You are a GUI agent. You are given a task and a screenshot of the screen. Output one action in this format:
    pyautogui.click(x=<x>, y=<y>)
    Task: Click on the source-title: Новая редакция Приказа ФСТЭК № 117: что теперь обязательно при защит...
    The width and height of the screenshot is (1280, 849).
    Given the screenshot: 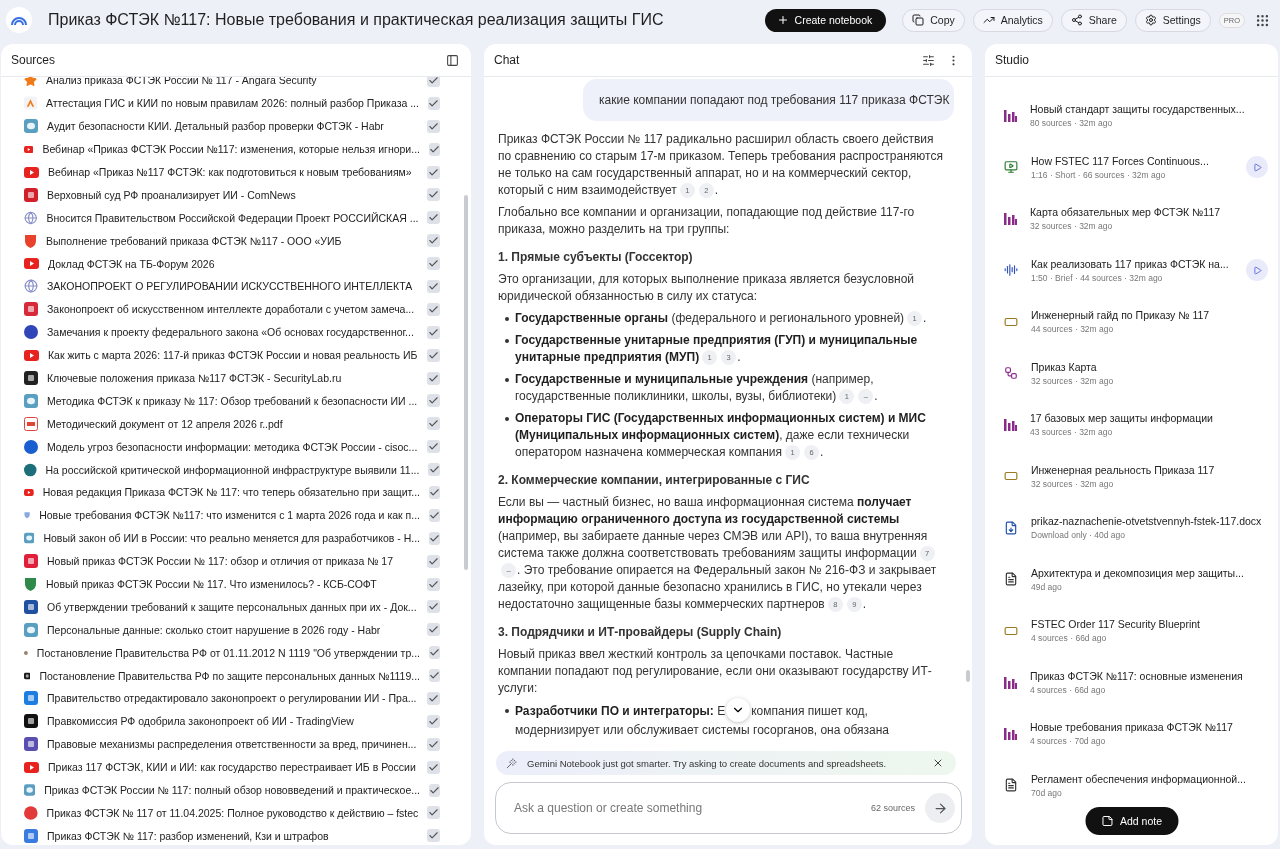 What is the action you would take?
    pyautogui.click(x=231, y=492)
    